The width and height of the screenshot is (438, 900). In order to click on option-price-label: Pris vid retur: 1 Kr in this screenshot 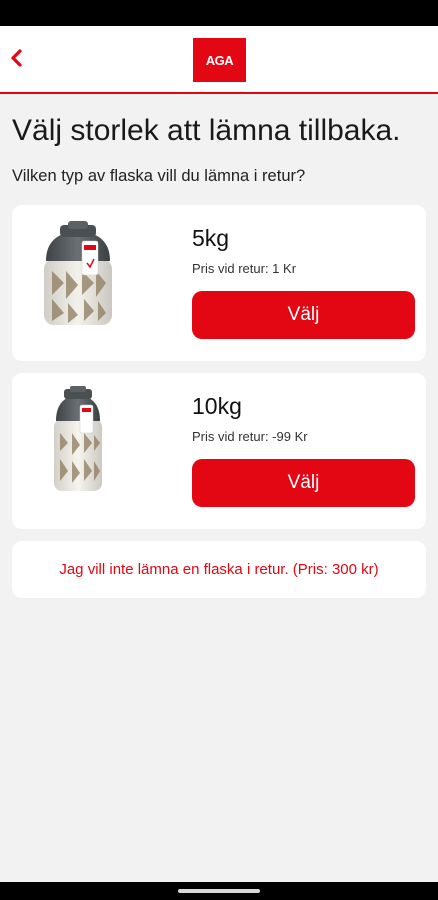, I will do `click(244, 268)`.